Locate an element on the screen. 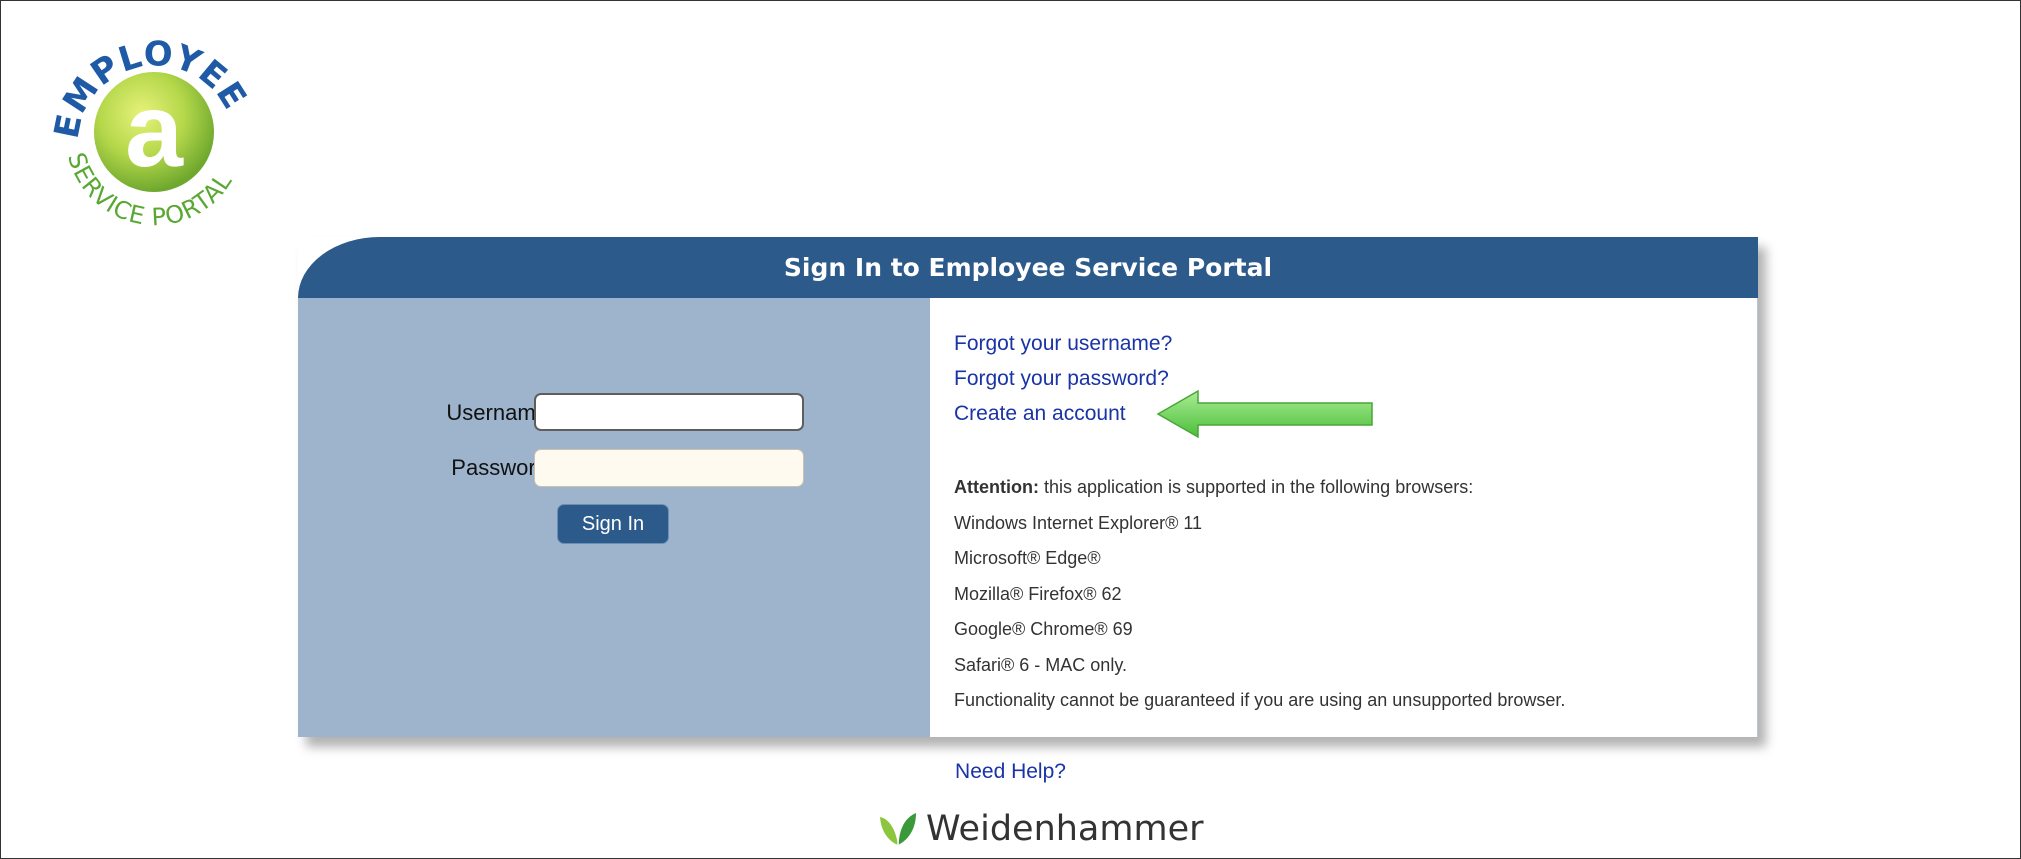 This screenshot has height=859, width=2021. green-left-arrow-icon is located at coordinates (1266, 414).